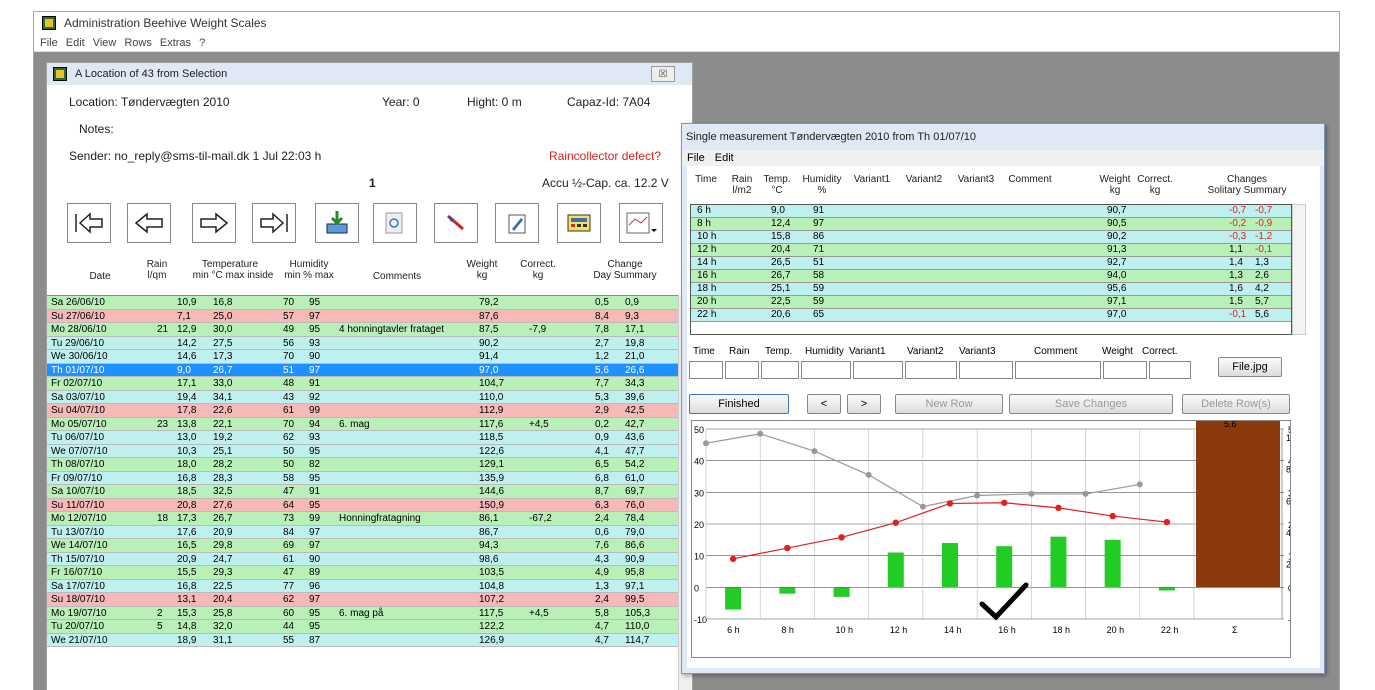 This screenshot has width=1375, height=690. I want to click on cell-comment: 6. mag på, so click(361, 613).